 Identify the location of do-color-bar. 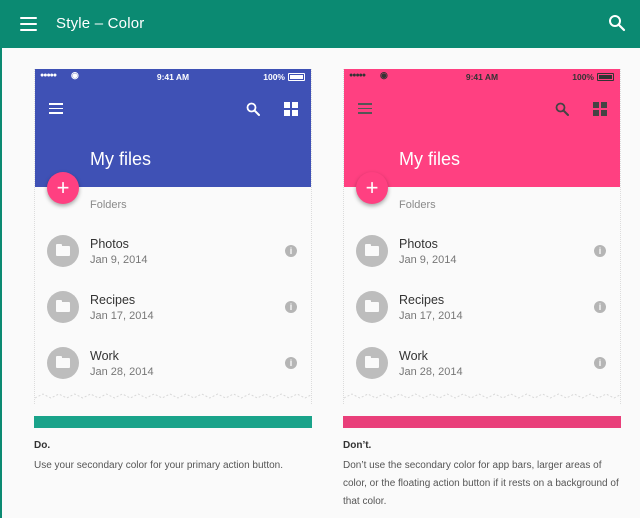
(173, 422).